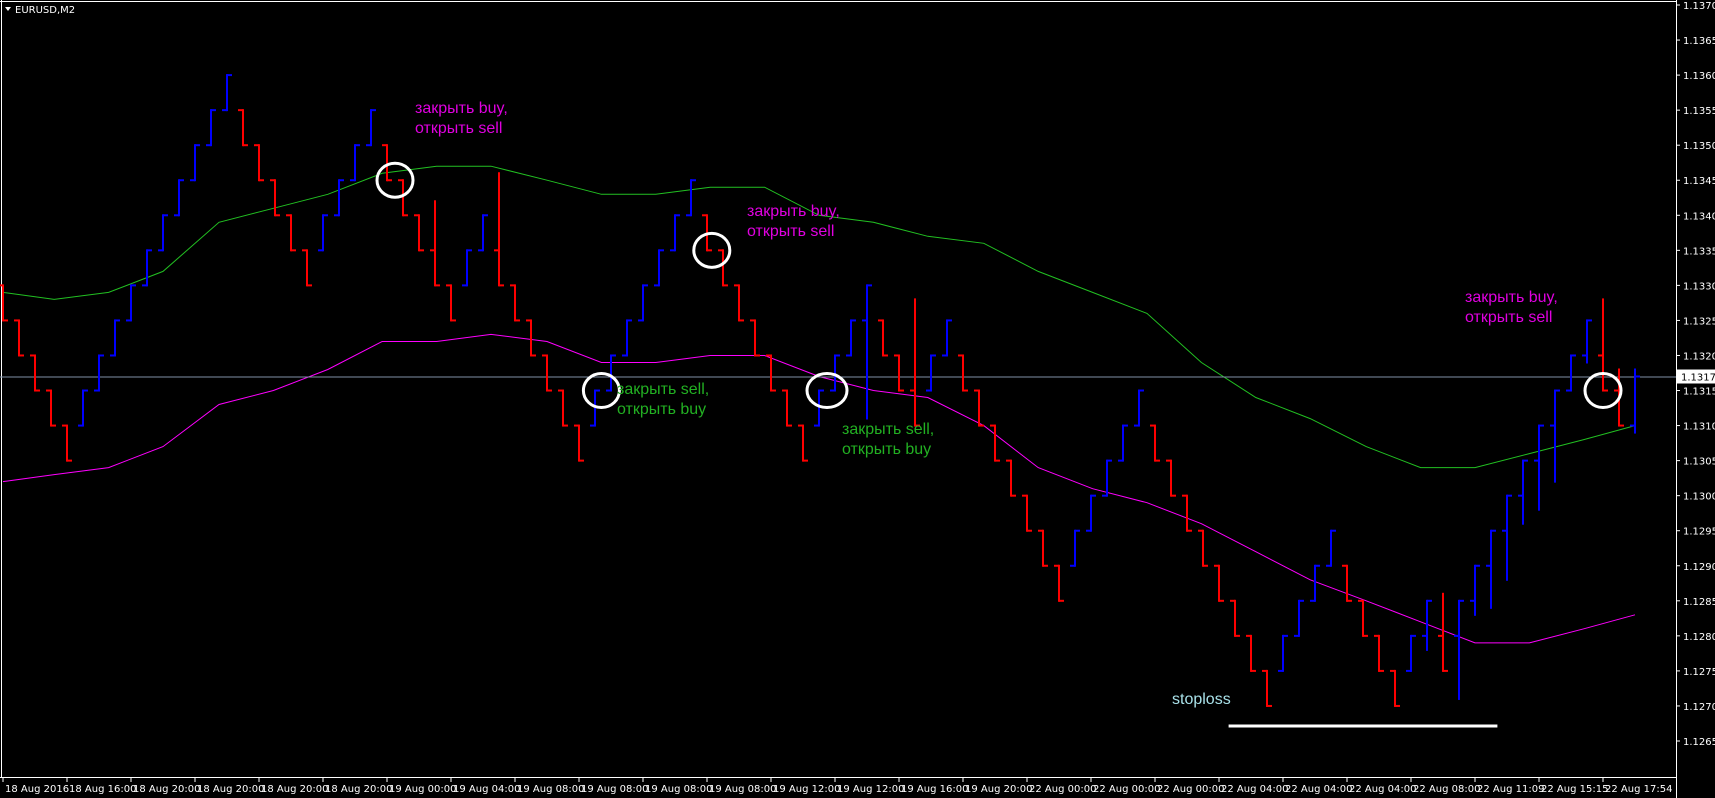 Image resolution: width=1715 pixels, height=798 pixels. What do you see at coordinates (1699, 6) in the screenshot?
I see `price-tick-label: 1.1370` at bounding box center [1699, 6].